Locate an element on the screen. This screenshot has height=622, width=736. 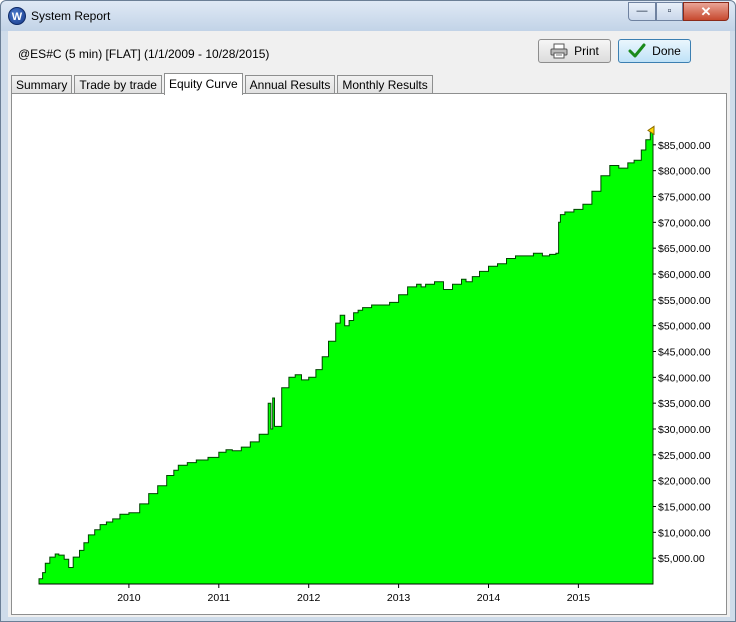
y-tick-label: $5,000.00 is located at coordinates (681, 559).